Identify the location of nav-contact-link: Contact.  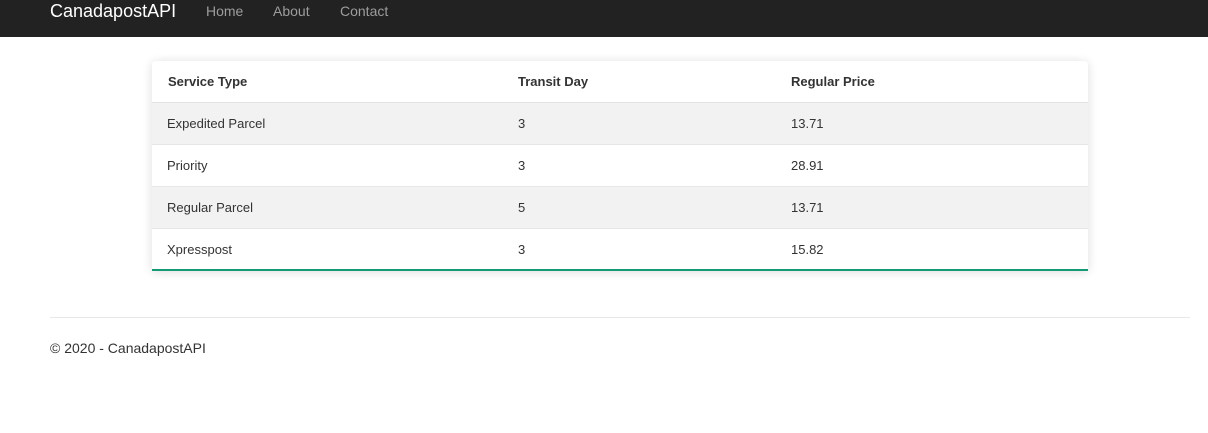
(364, 11).